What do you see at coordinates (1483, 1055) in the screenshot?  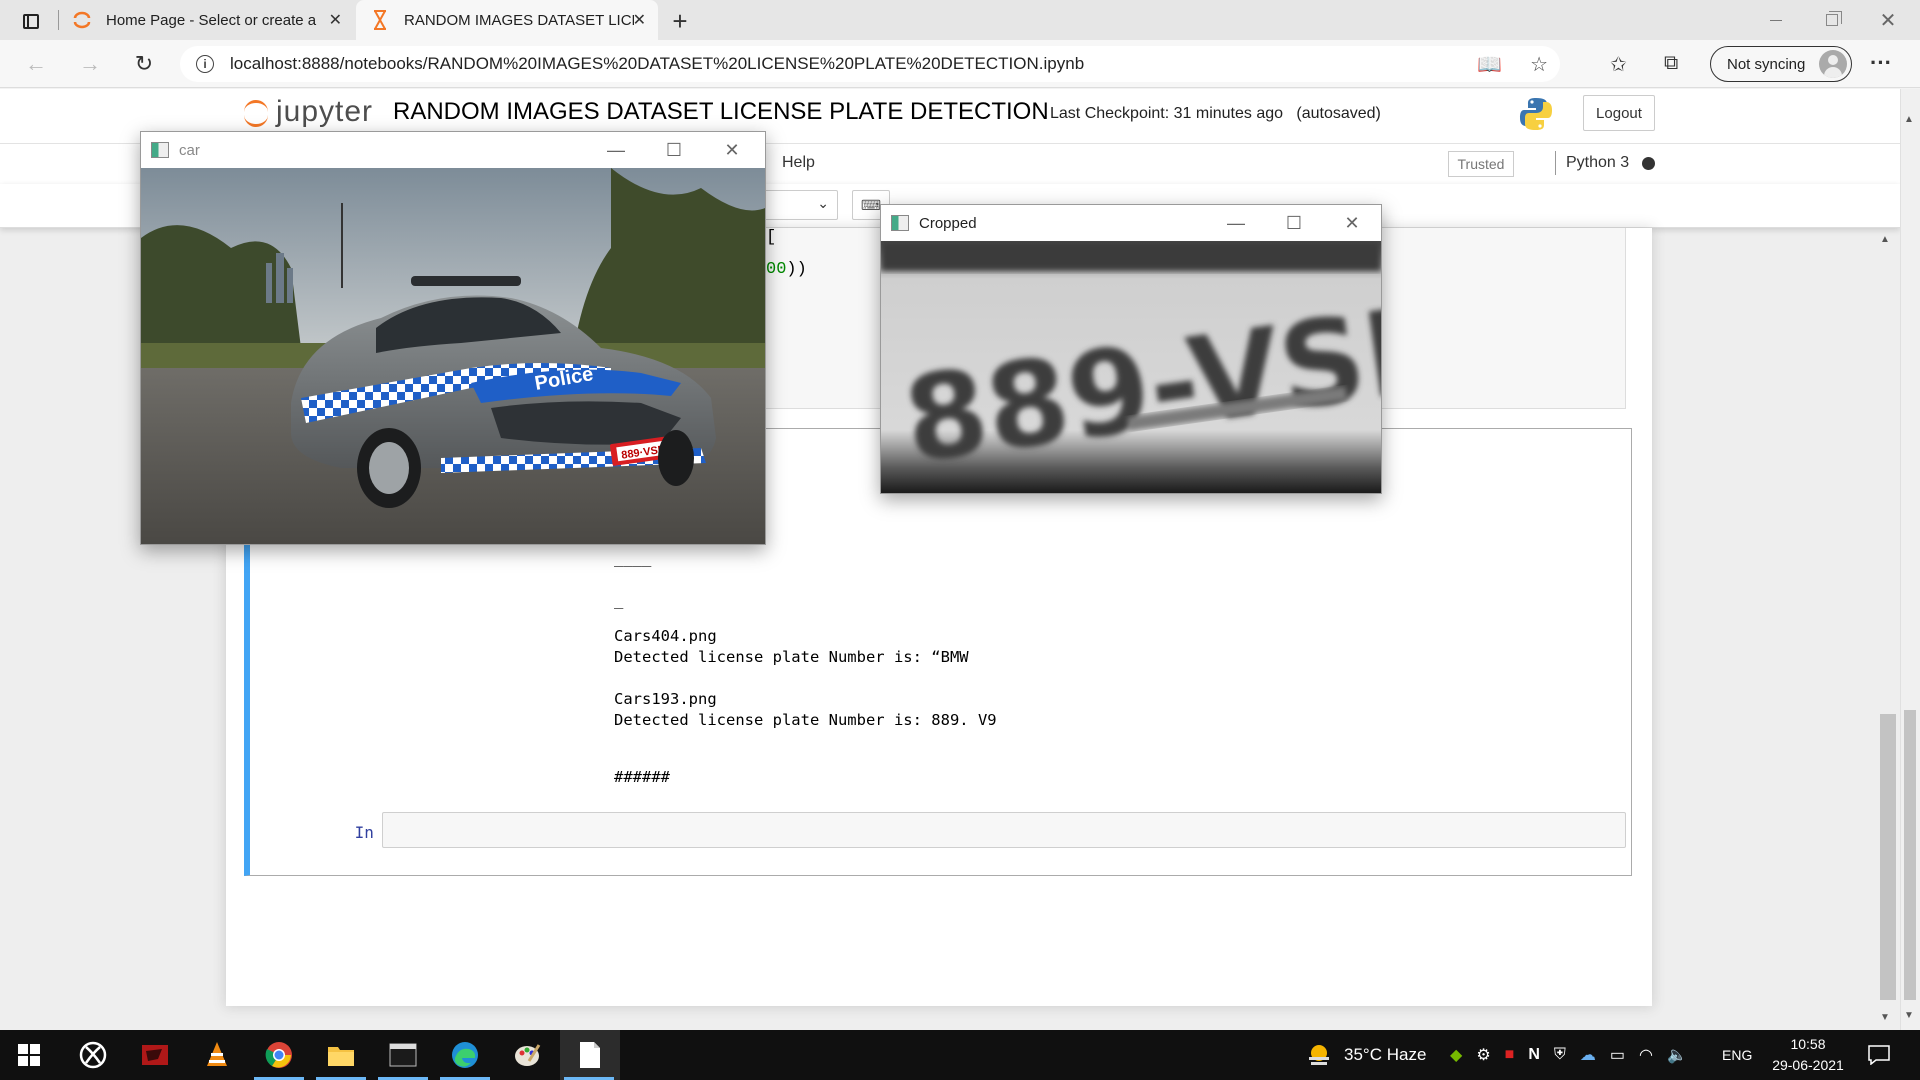 I see `steam-icon: ⚙` at bounding box center [1483, 1055].